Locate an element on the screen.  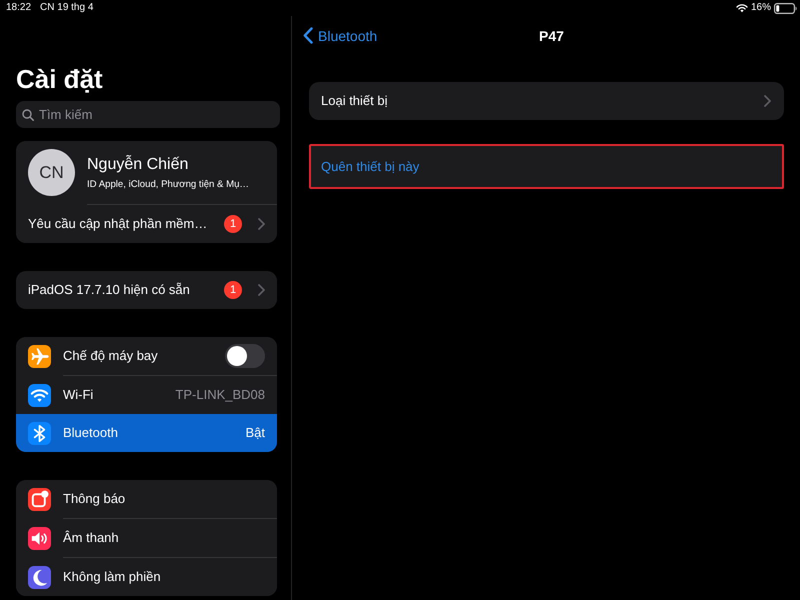
settings-row: Loại thiết bị is located at coordinates (546, 101).